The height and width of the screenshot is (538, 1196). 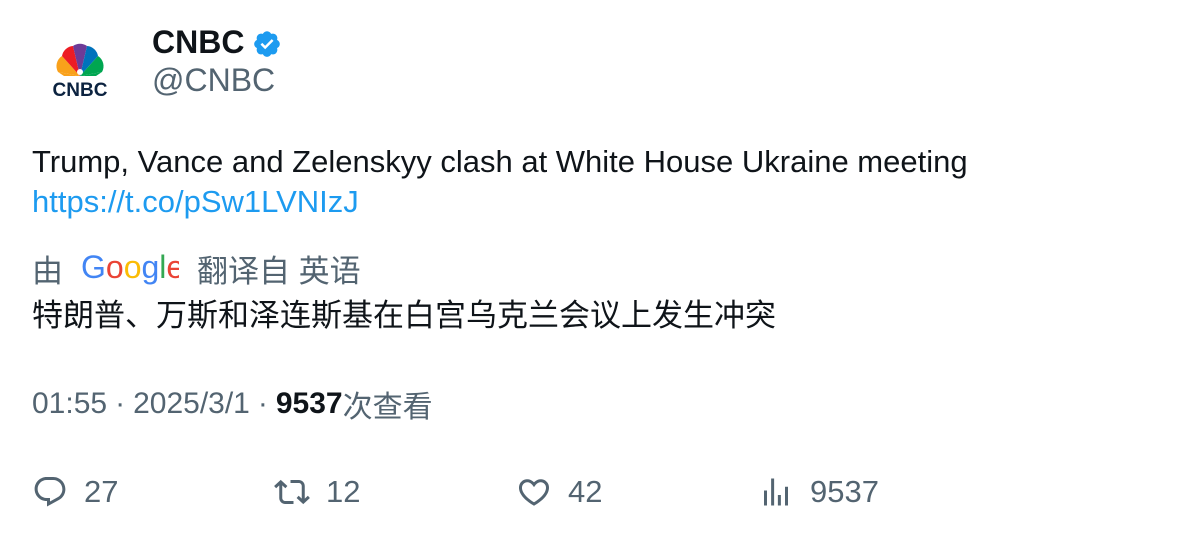 I want to click on like-count: 42, so click(x=585, y=491).